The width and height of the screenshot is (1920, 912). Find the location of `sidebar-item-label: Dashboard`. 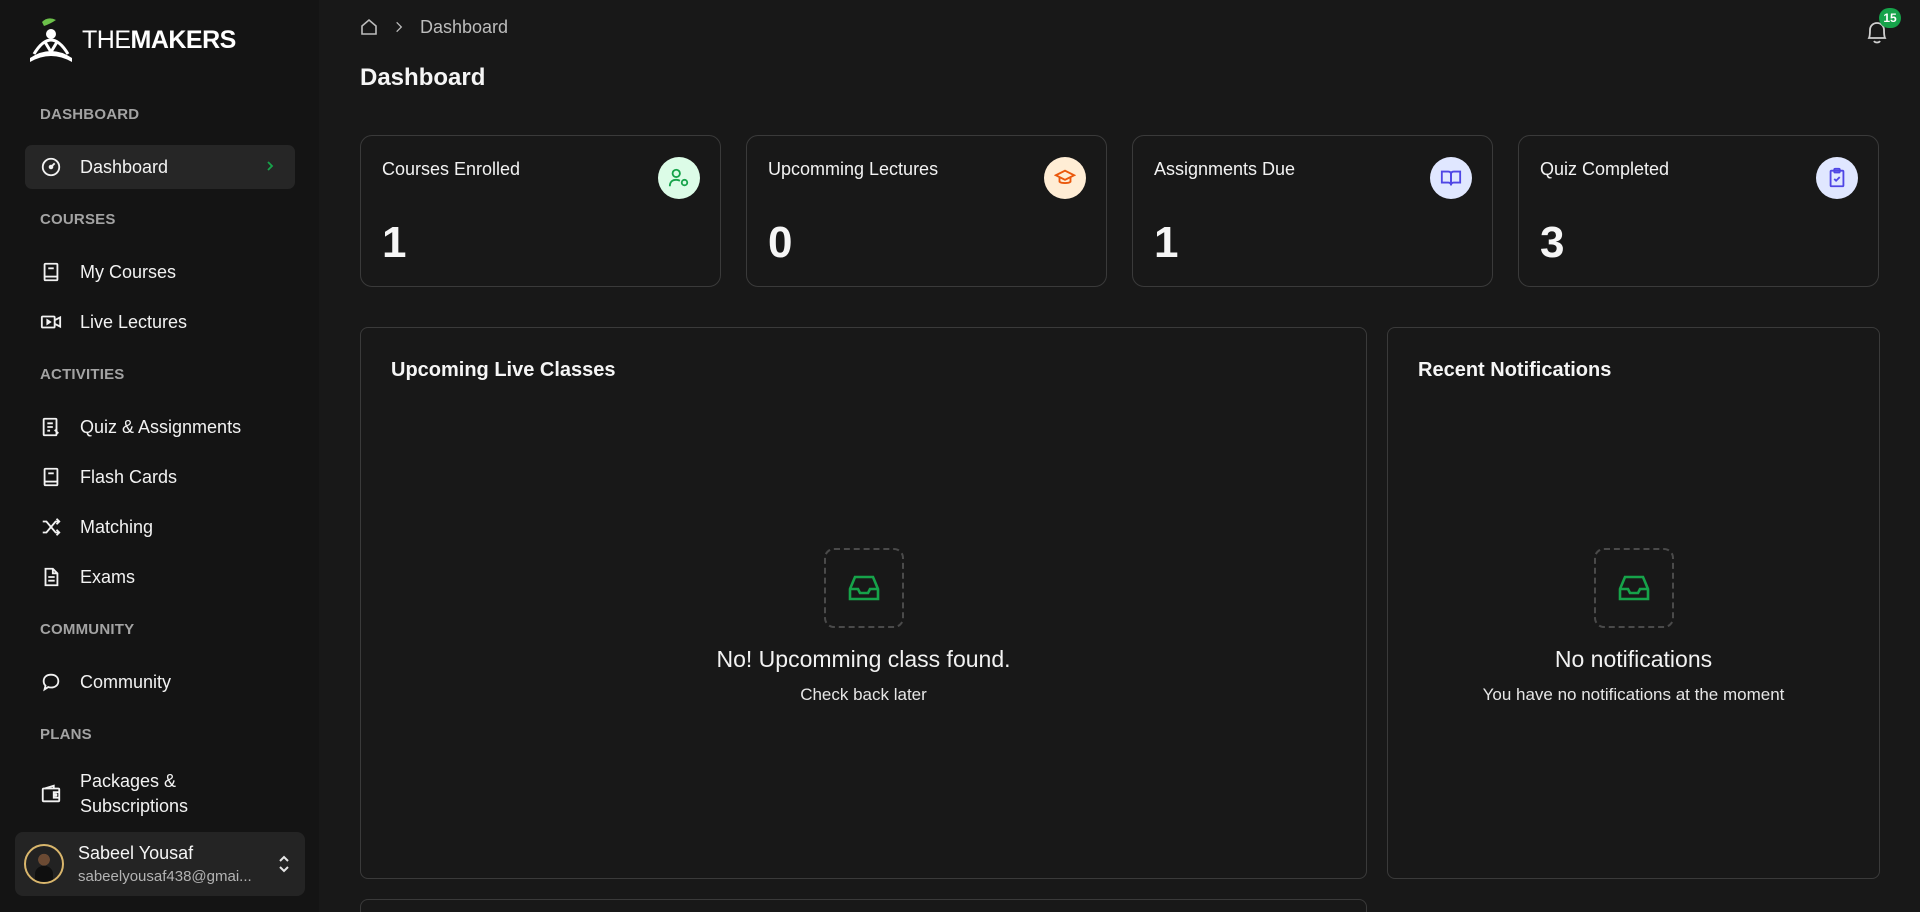

sidebar-item-label: Dashboard is located at coordinates (124, 166).